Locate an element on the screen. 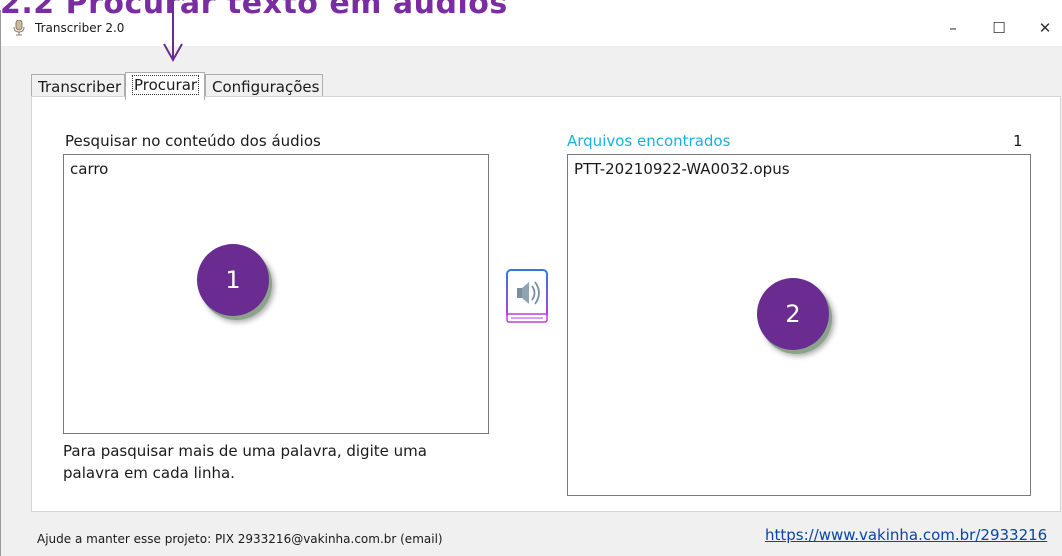 The image size is (1062, 556). search-button is located at coordinates (527, 297).